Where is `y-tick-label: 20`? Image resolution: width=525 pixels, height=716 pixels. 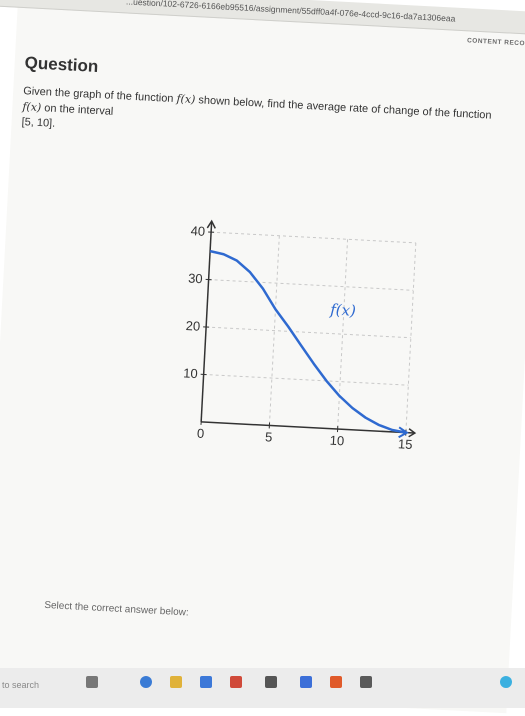
y-tick-label: 20 is located at coordinates (192, 326).